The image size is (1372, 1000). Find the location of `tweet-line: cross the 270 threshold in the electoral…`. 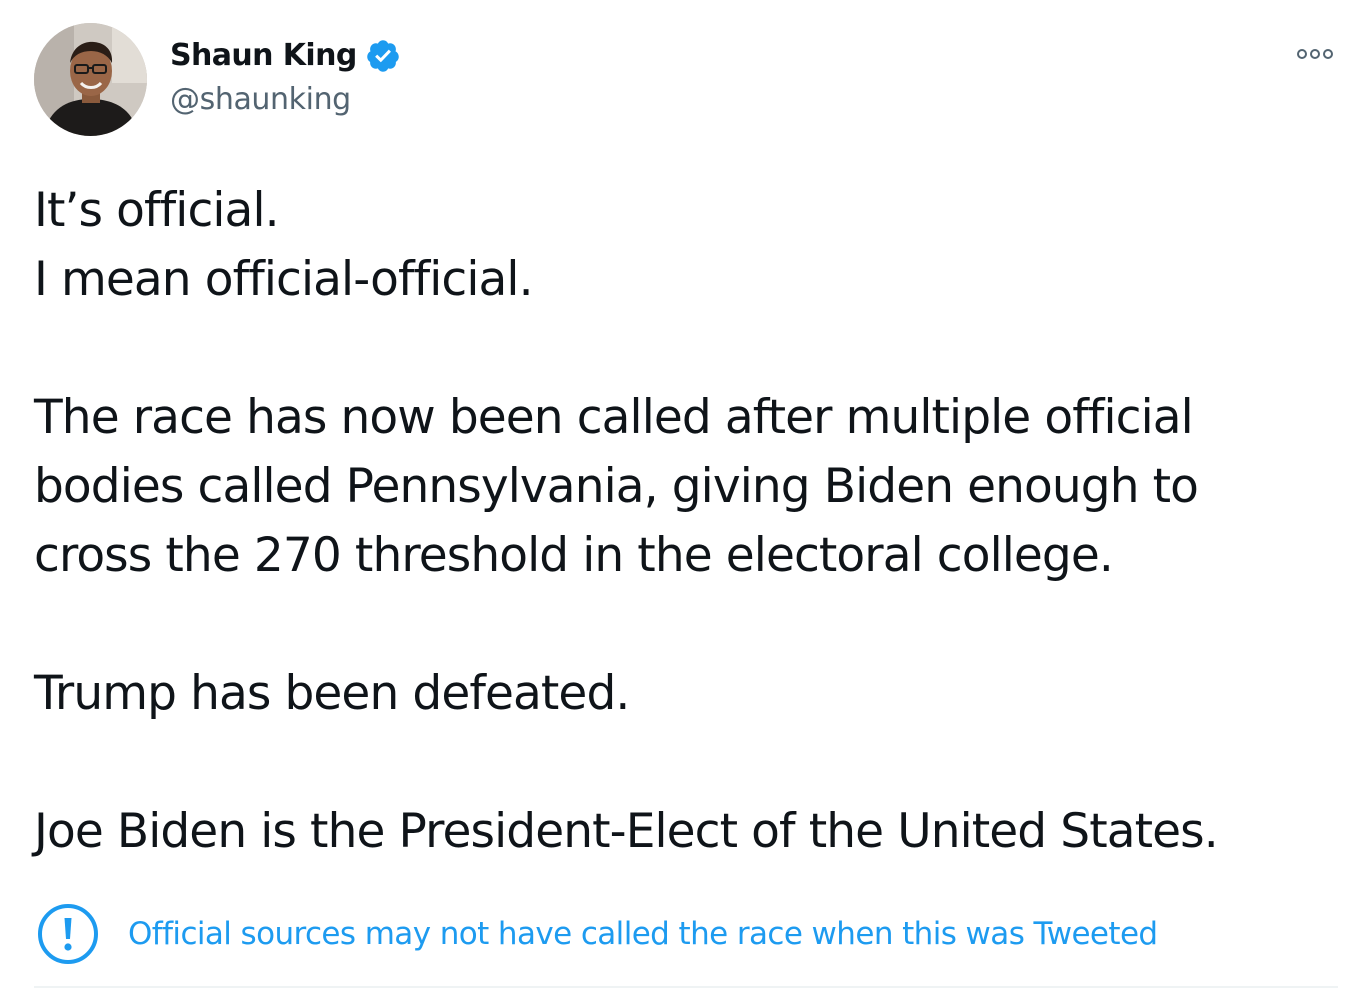

tweet-line: cross the 270 threshold in the electoral… is located at coordinates (574, 555).